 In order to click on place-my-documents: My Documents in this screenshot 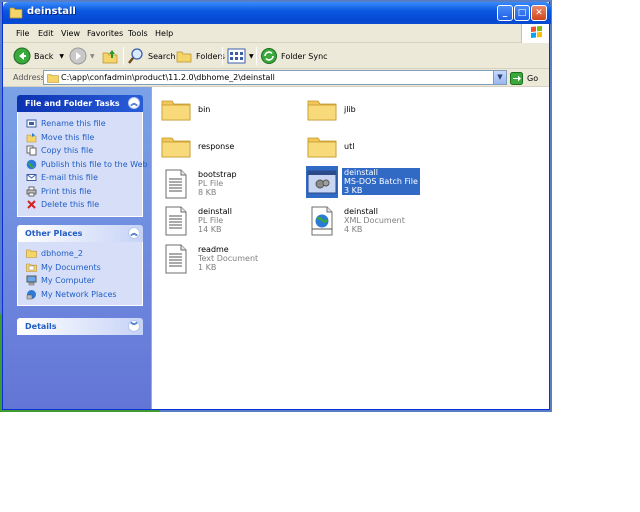, I will do `click(80, 268)`.